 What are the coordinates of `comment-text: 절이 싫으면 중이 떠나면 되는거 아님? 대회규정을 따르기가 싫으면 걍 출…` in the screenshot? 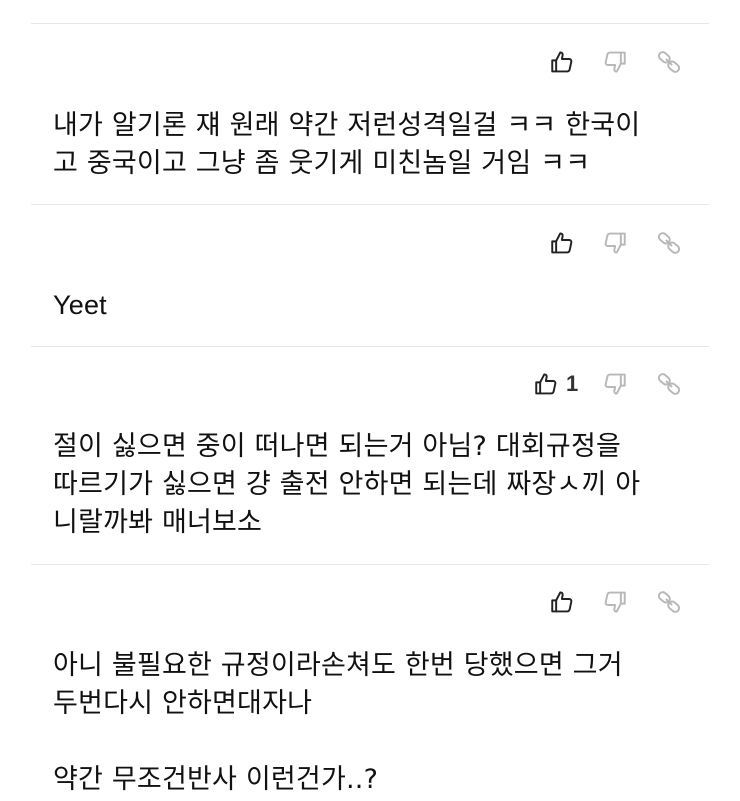 It's located at (347, 484).